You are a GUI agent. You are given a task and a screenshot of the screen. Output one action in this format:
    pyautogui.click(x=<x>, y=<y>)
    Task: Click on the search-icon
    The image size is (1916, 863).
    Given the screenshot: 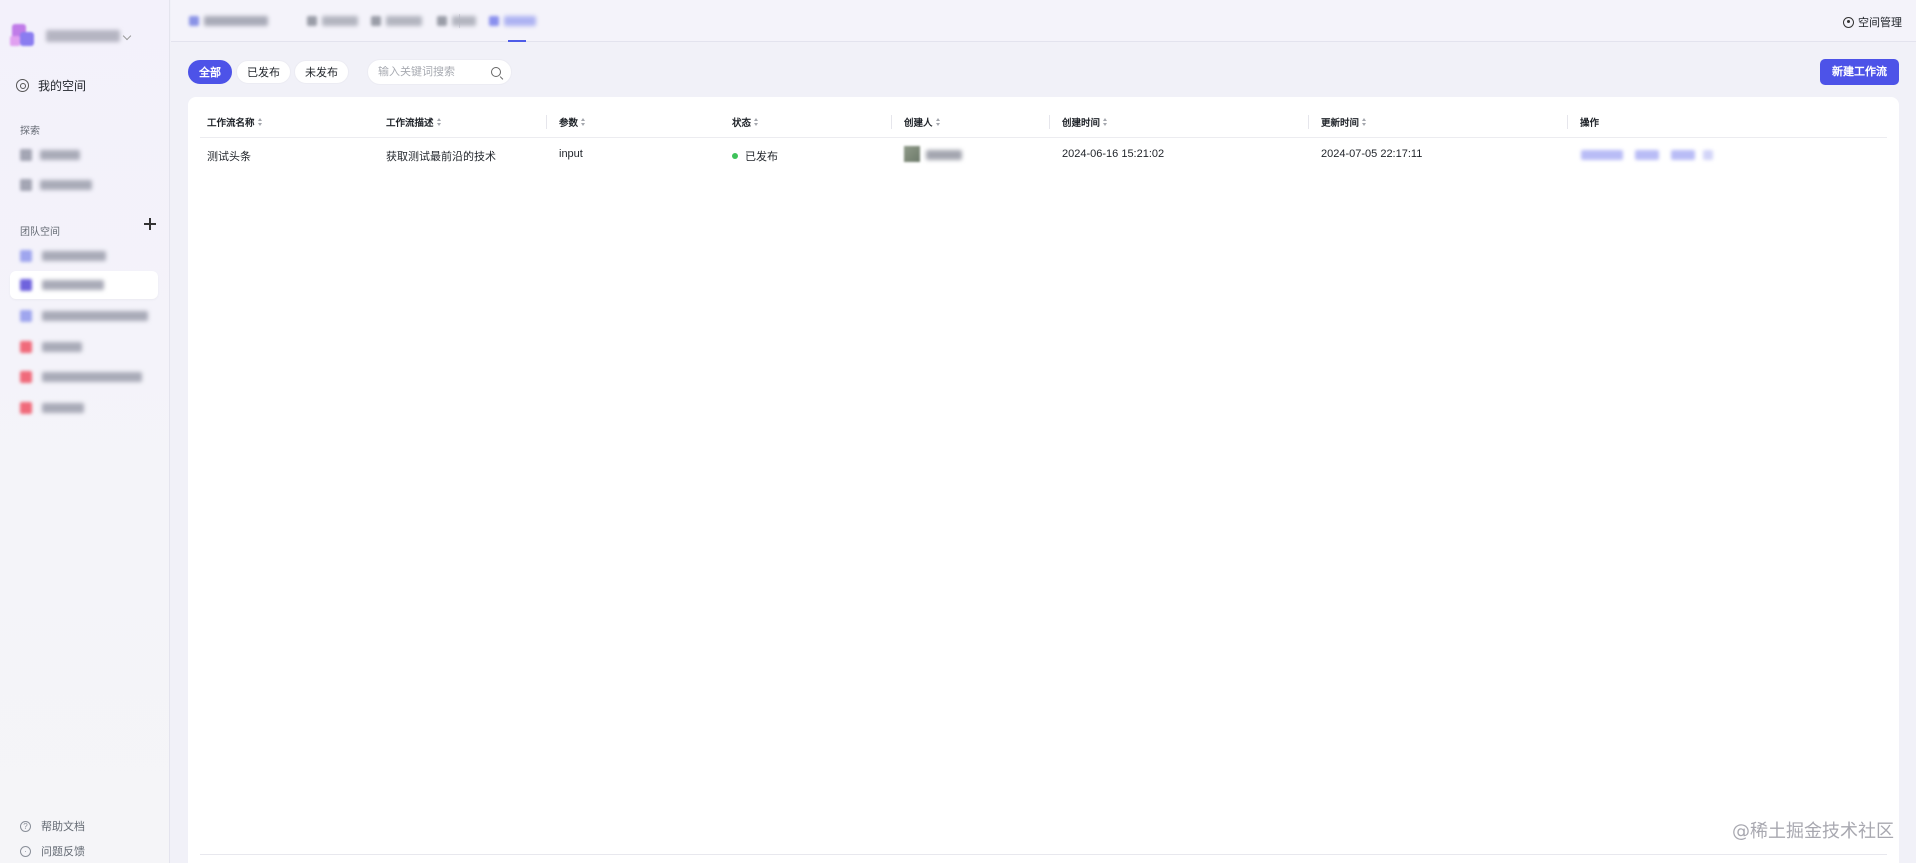 What is the action you would take?
    pyautogui.click(x=496, y=72)
    